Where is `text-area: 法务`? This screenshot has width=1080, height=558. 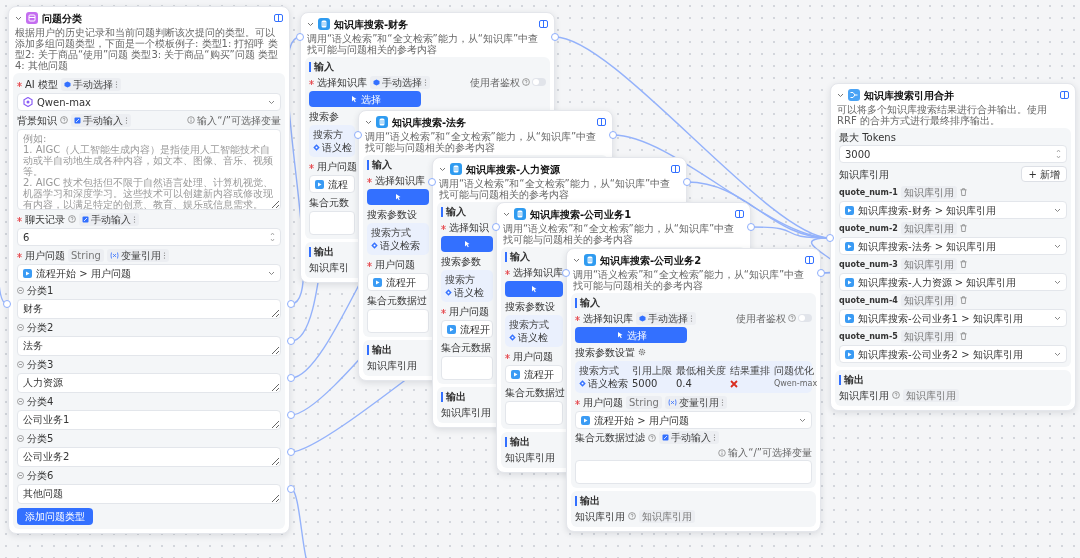 text-area: 法务 is located at coordinates (149, 346).